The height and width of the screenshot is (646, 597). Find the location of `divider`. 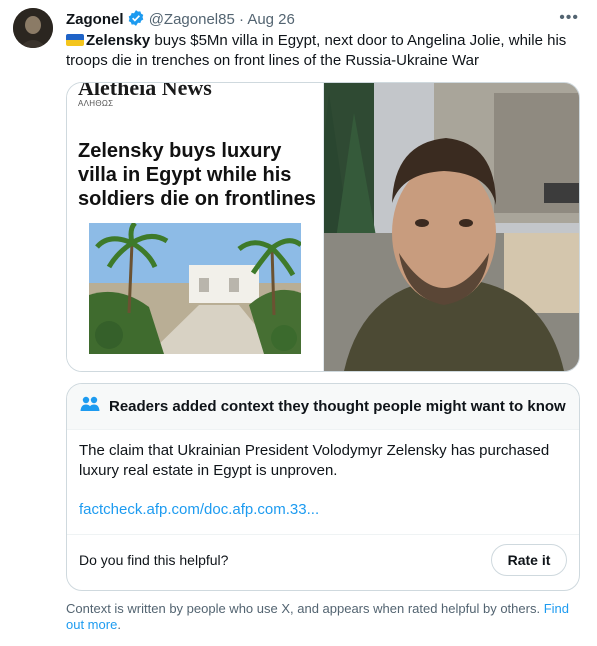

divider is located at coordinates (323, 534).